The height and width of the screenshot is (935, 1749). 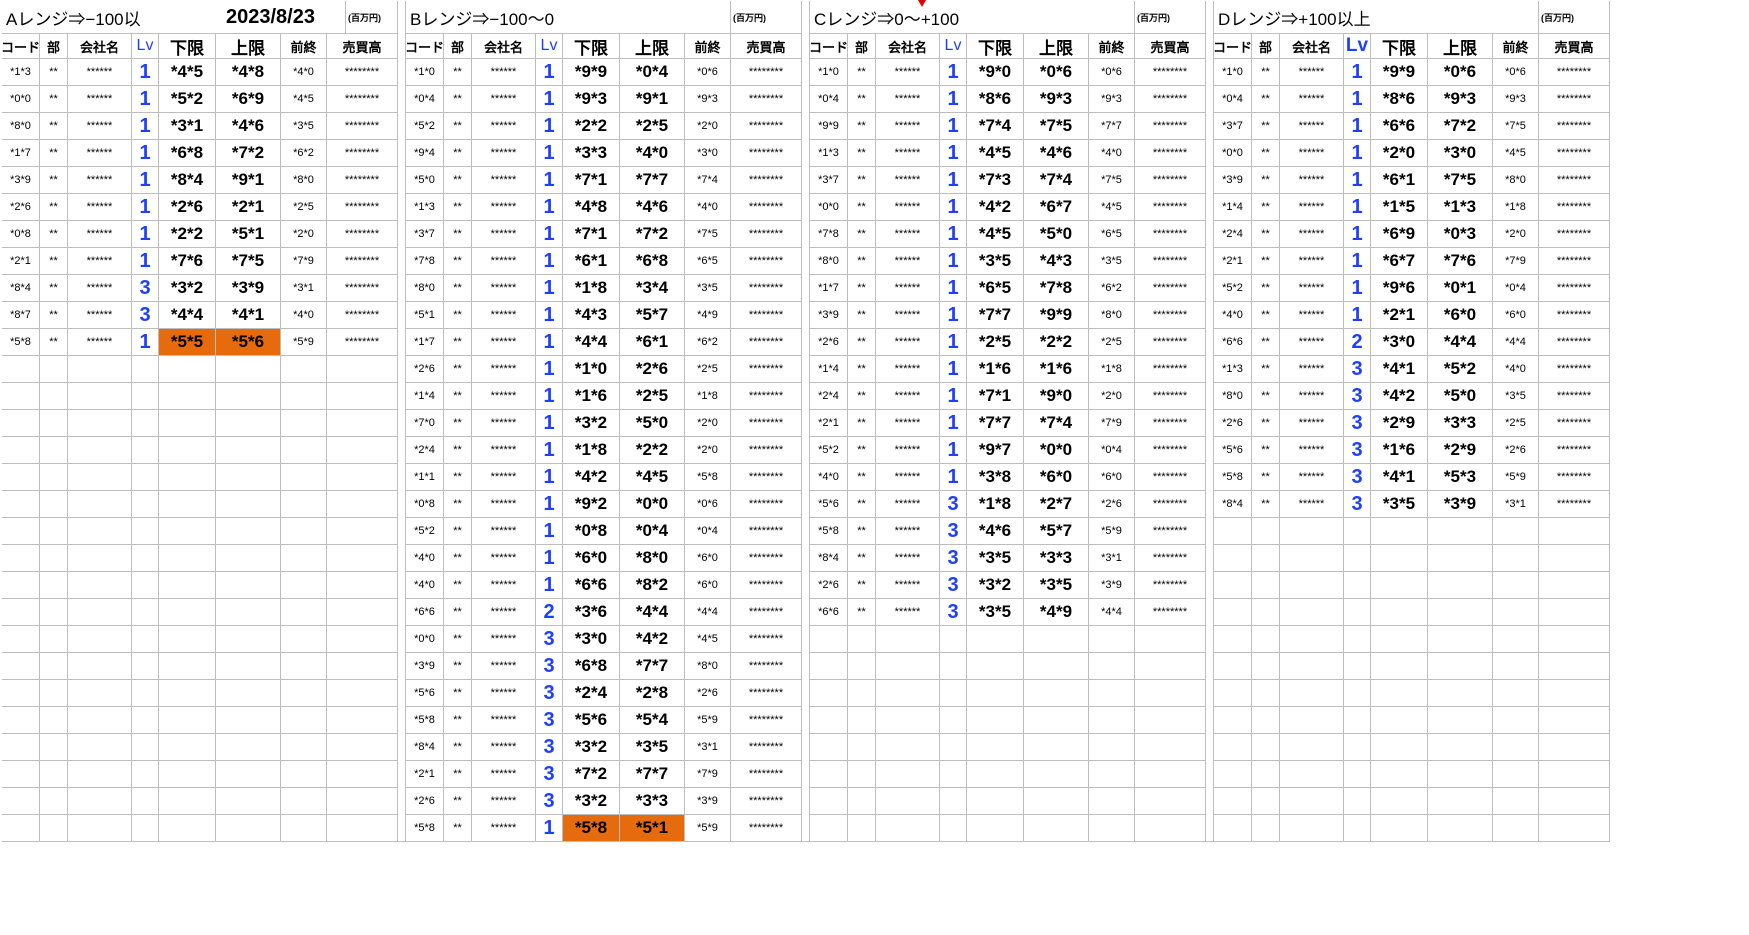 I want to click on cell-code: *9*9, so click(x=829, y=126).